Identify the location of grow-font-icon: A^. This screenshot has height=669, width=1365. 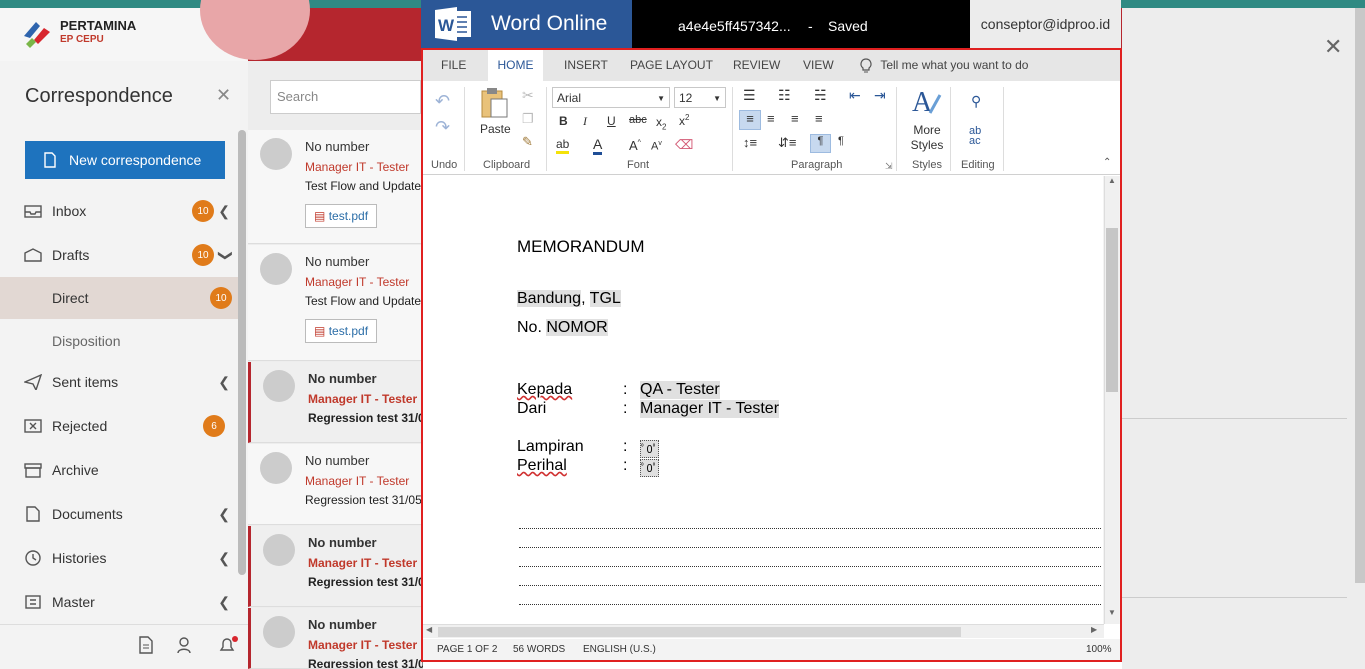
(635, 145).